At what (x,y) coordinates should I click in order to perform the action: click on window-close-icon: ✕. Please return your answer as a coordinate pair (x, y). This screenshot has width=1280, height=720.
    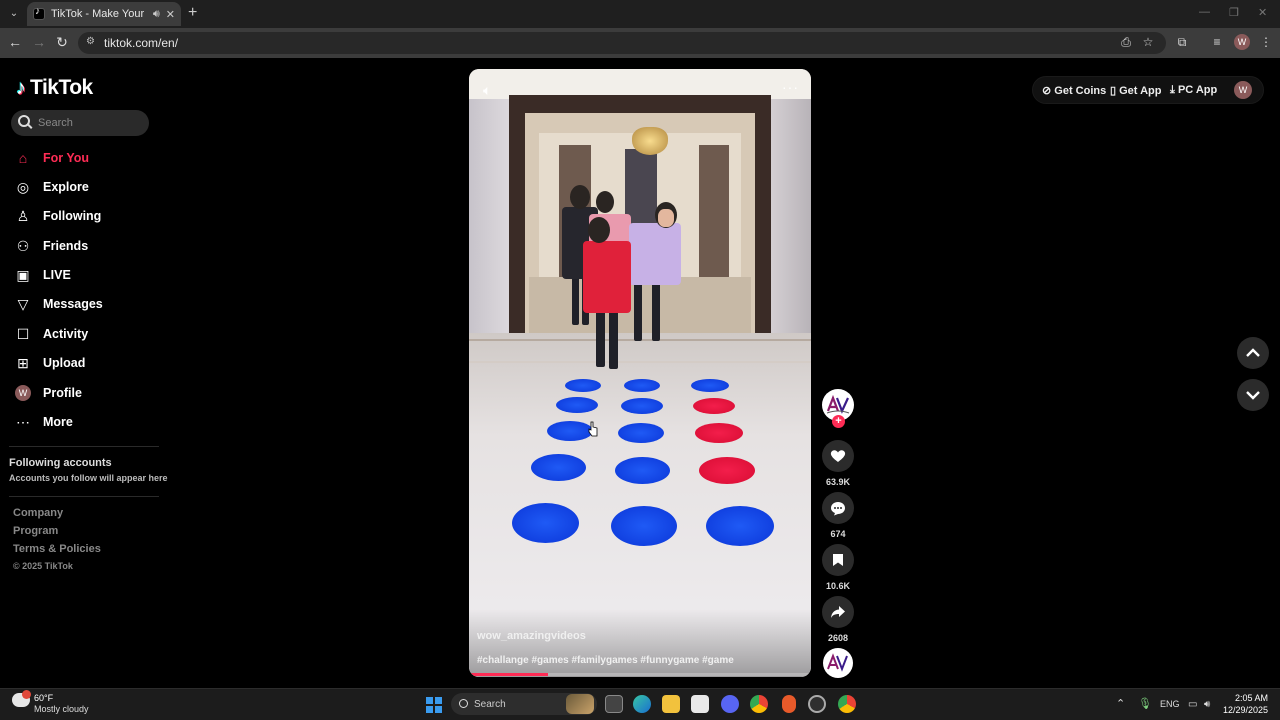
    Looking at the image, I should click on (1262, 12).